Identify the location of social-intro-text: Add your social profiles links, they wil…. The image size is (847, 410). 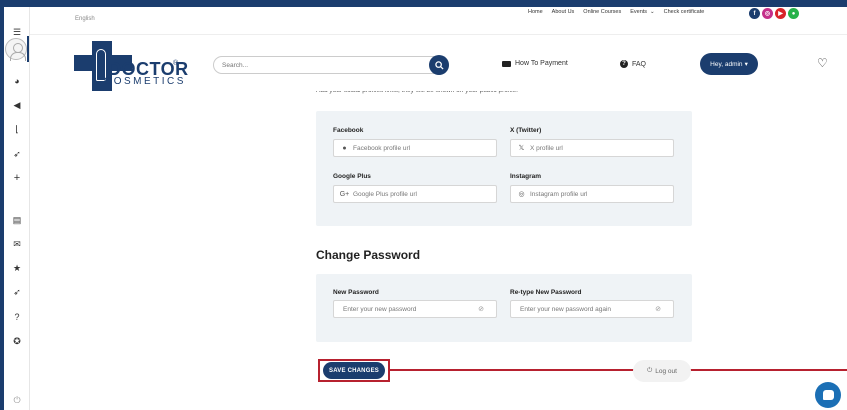
(417, 90).